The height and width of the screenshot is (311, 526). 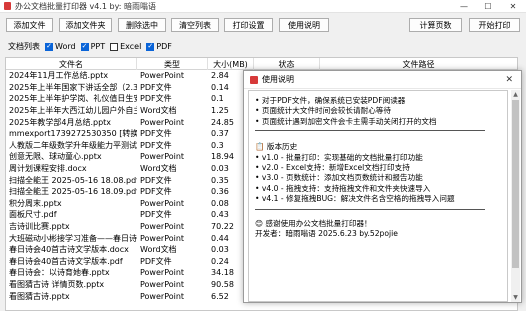 I want to click on print-settings-button: 打印设置, so click(x=248, y=25).